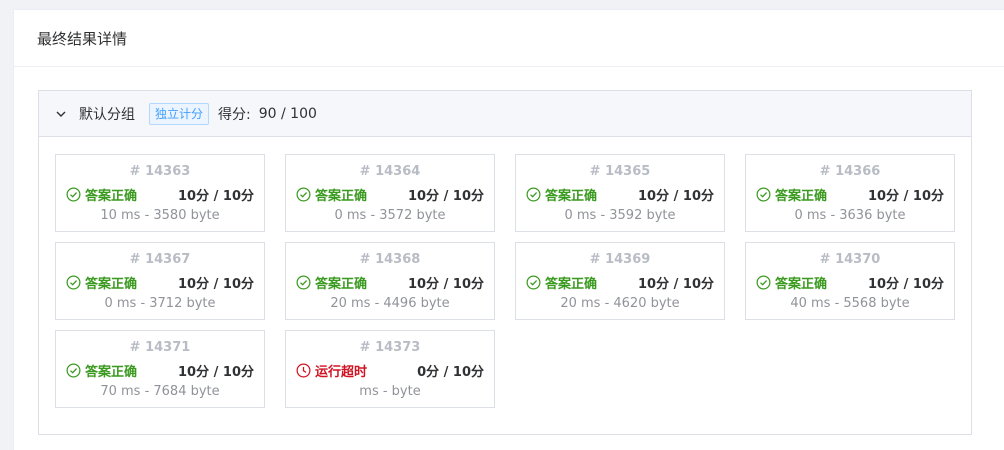  What do you see at coordinates (850, 193) in the screenshot?
I see `test-case-card: # 14366 答案正确 10分 / 10分 0 ms - 3636 byte` at bounding box center [850, 193].